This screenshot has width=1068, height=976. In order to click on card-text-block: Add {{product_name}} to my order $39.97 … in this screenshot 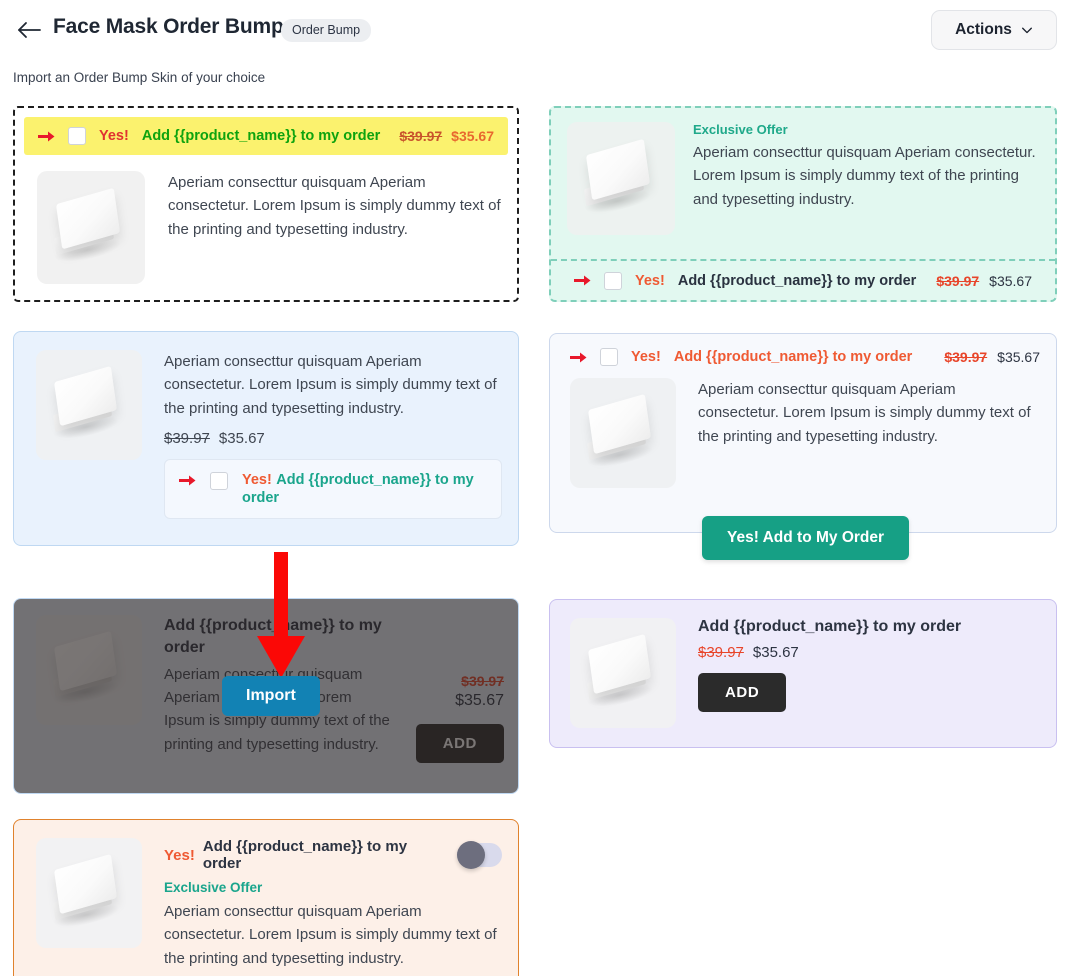, I will do `click(829, 673)`.